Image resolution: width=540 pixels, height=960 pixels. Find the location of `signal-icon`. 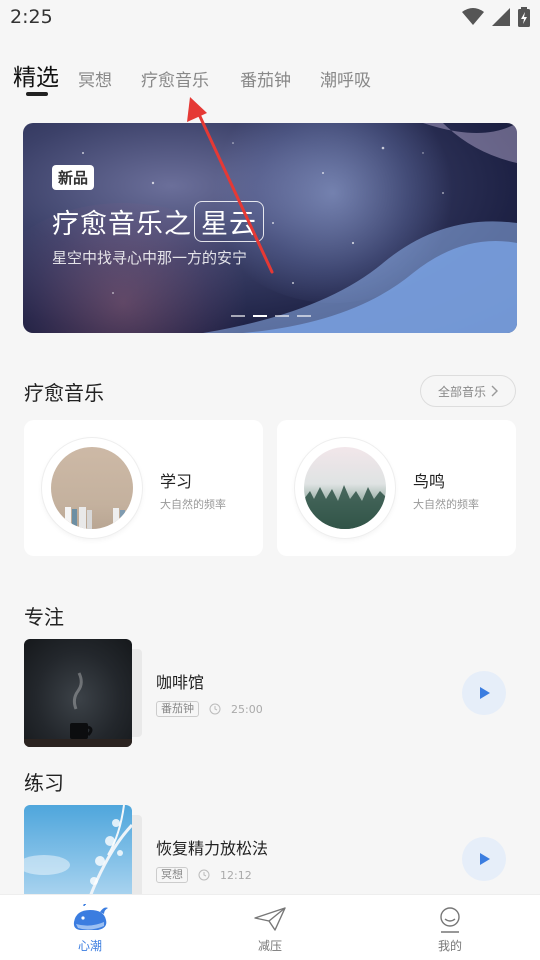

signal-icon is located at coordinates (501, 17).